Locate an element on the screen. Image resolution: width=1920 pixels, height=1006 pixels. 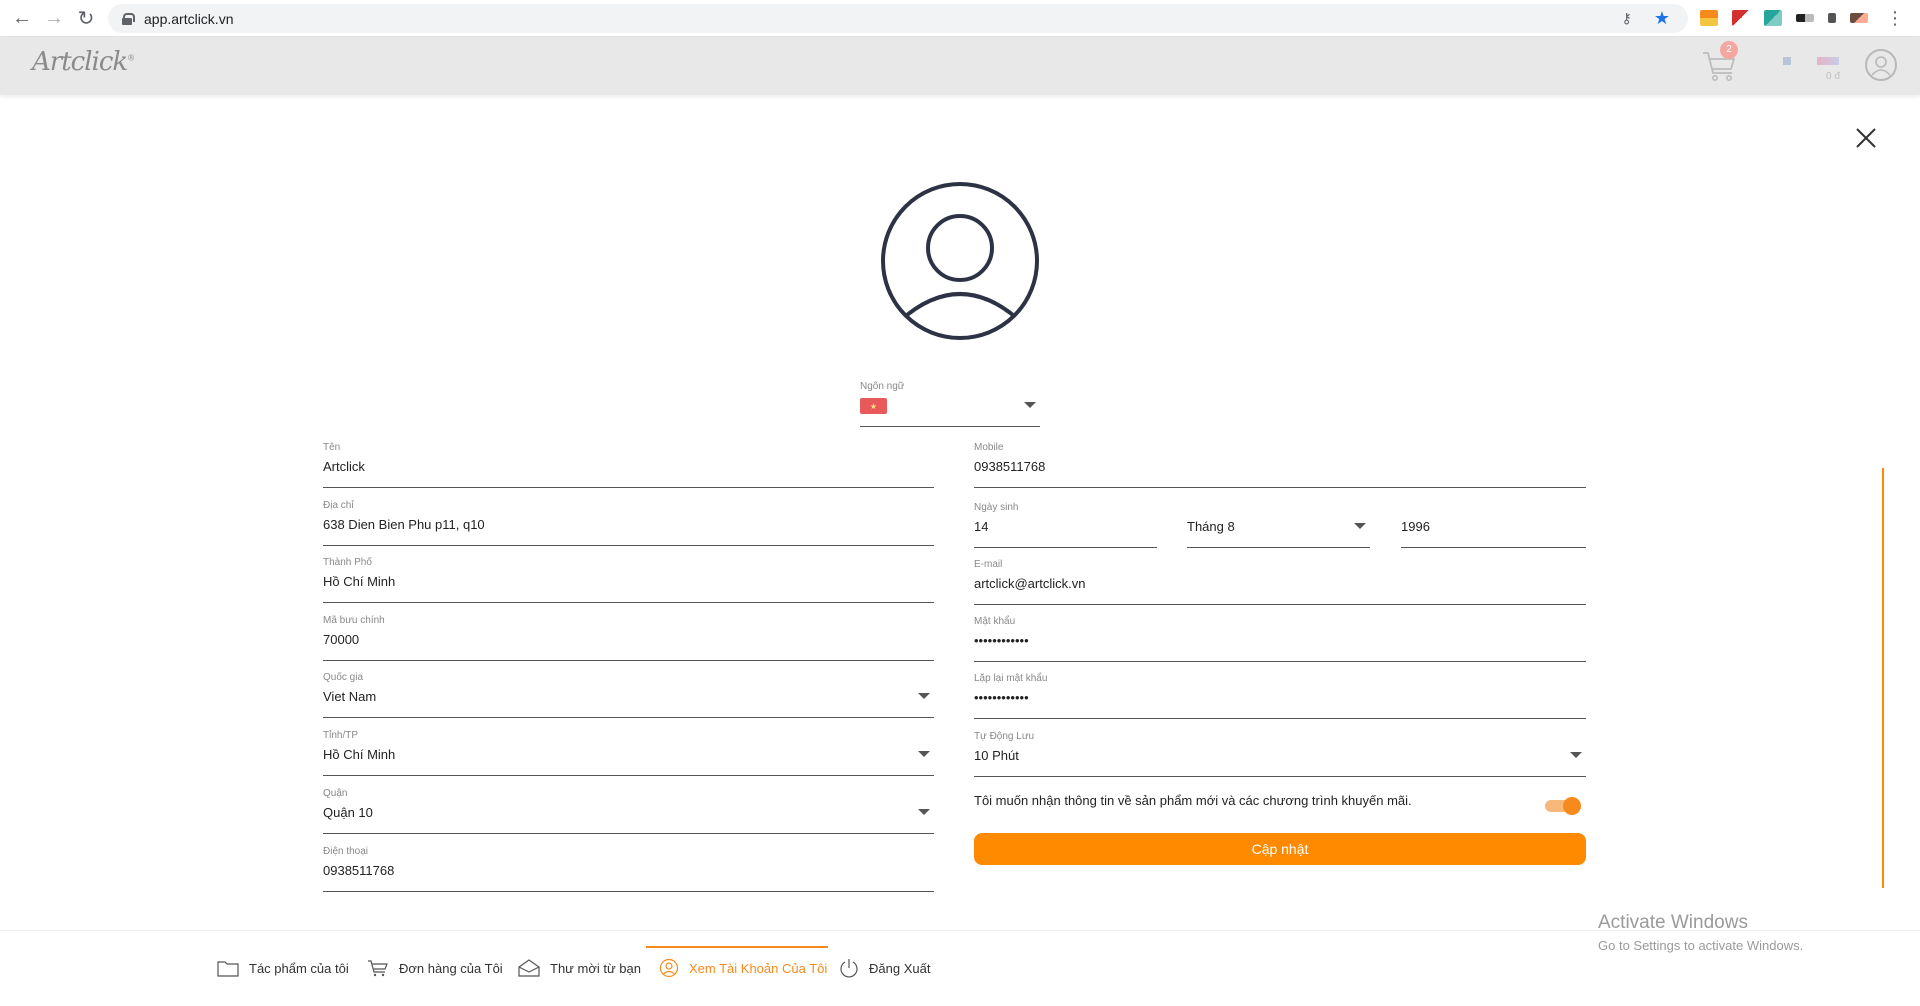
phone-field: Điện thoại 0938511768 is located at coordinates (628, 869).